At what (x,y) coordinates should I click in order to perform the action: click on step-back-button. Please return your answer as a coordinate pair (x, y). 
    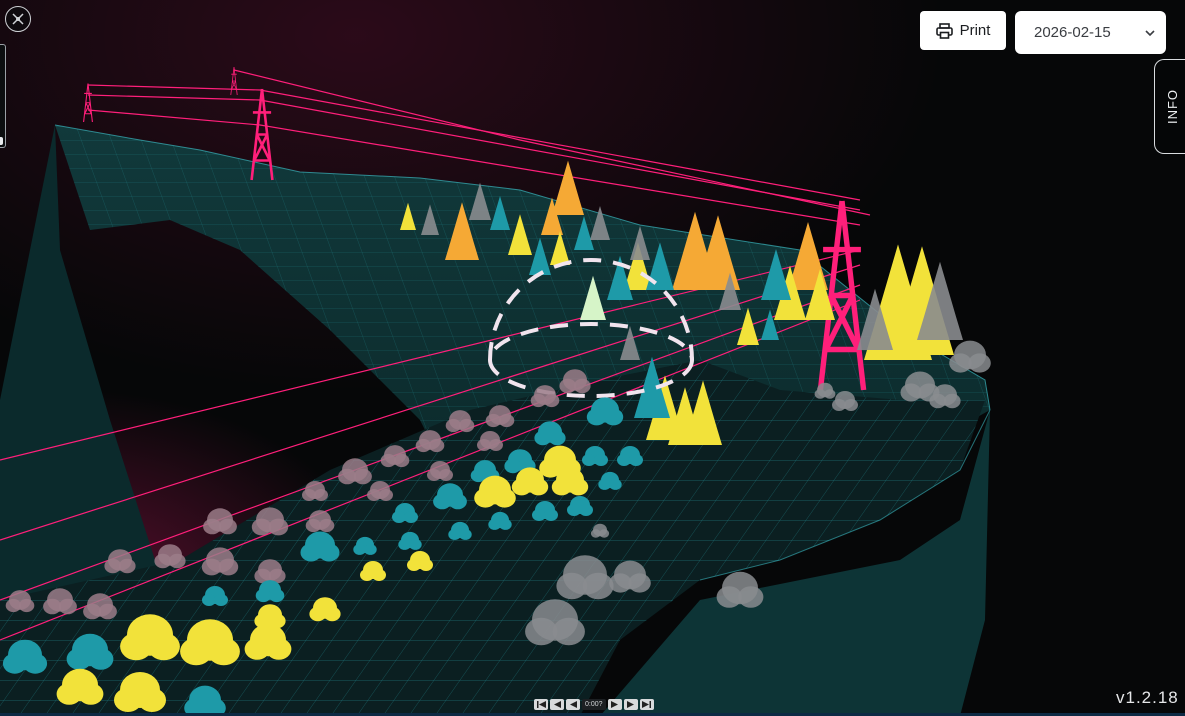
    Looking at the image, I should click on (557, 704).